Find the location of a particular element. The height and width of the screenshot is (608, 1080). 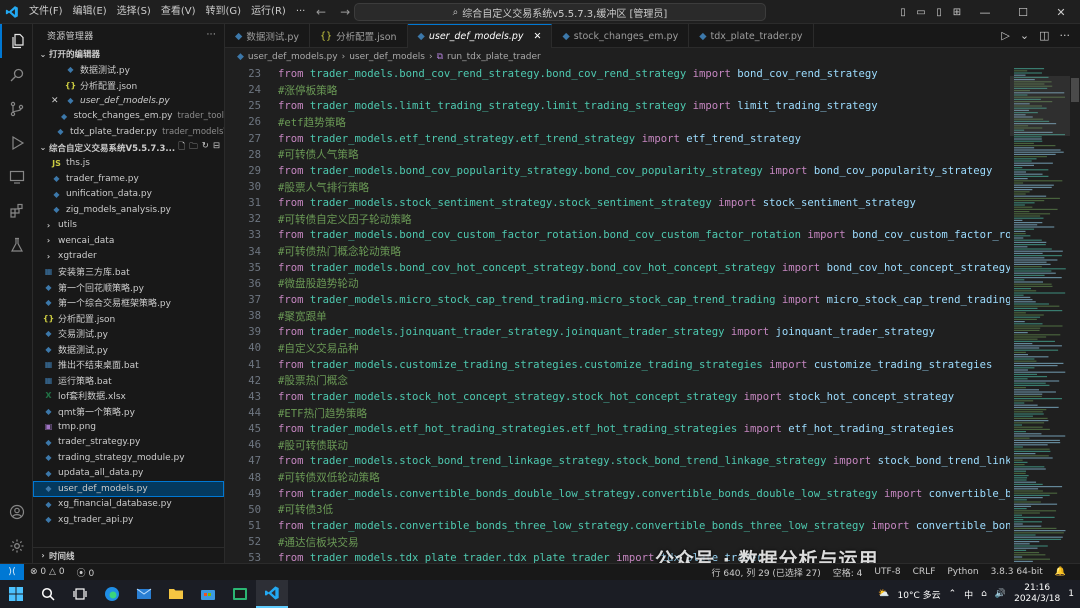

toggle-panel-icon: ▭ is located at coordinates (921, 12).